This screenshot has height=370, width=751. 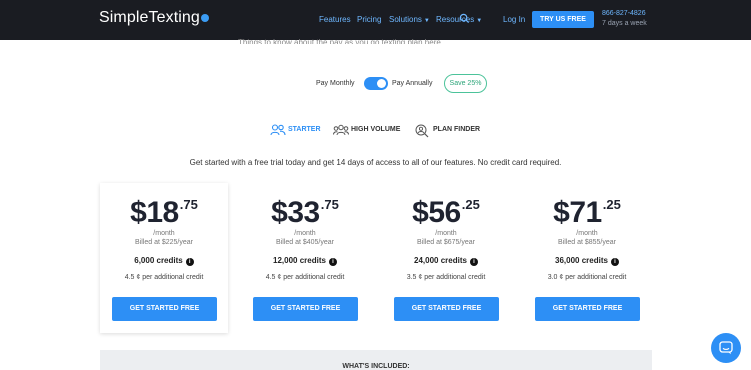 What do you see at coordinates (164, 261) in the screenshot?
I see `credits-amount: 6,000 credits i` at bounding box center [164, 261].